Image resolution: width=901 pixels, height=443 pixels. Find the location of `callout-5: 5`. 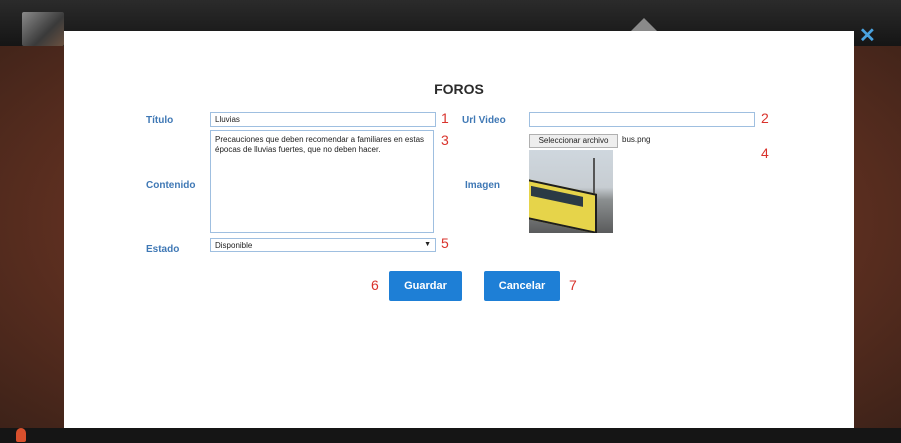

callout-5: 5 is located at coordinates (445, 243).